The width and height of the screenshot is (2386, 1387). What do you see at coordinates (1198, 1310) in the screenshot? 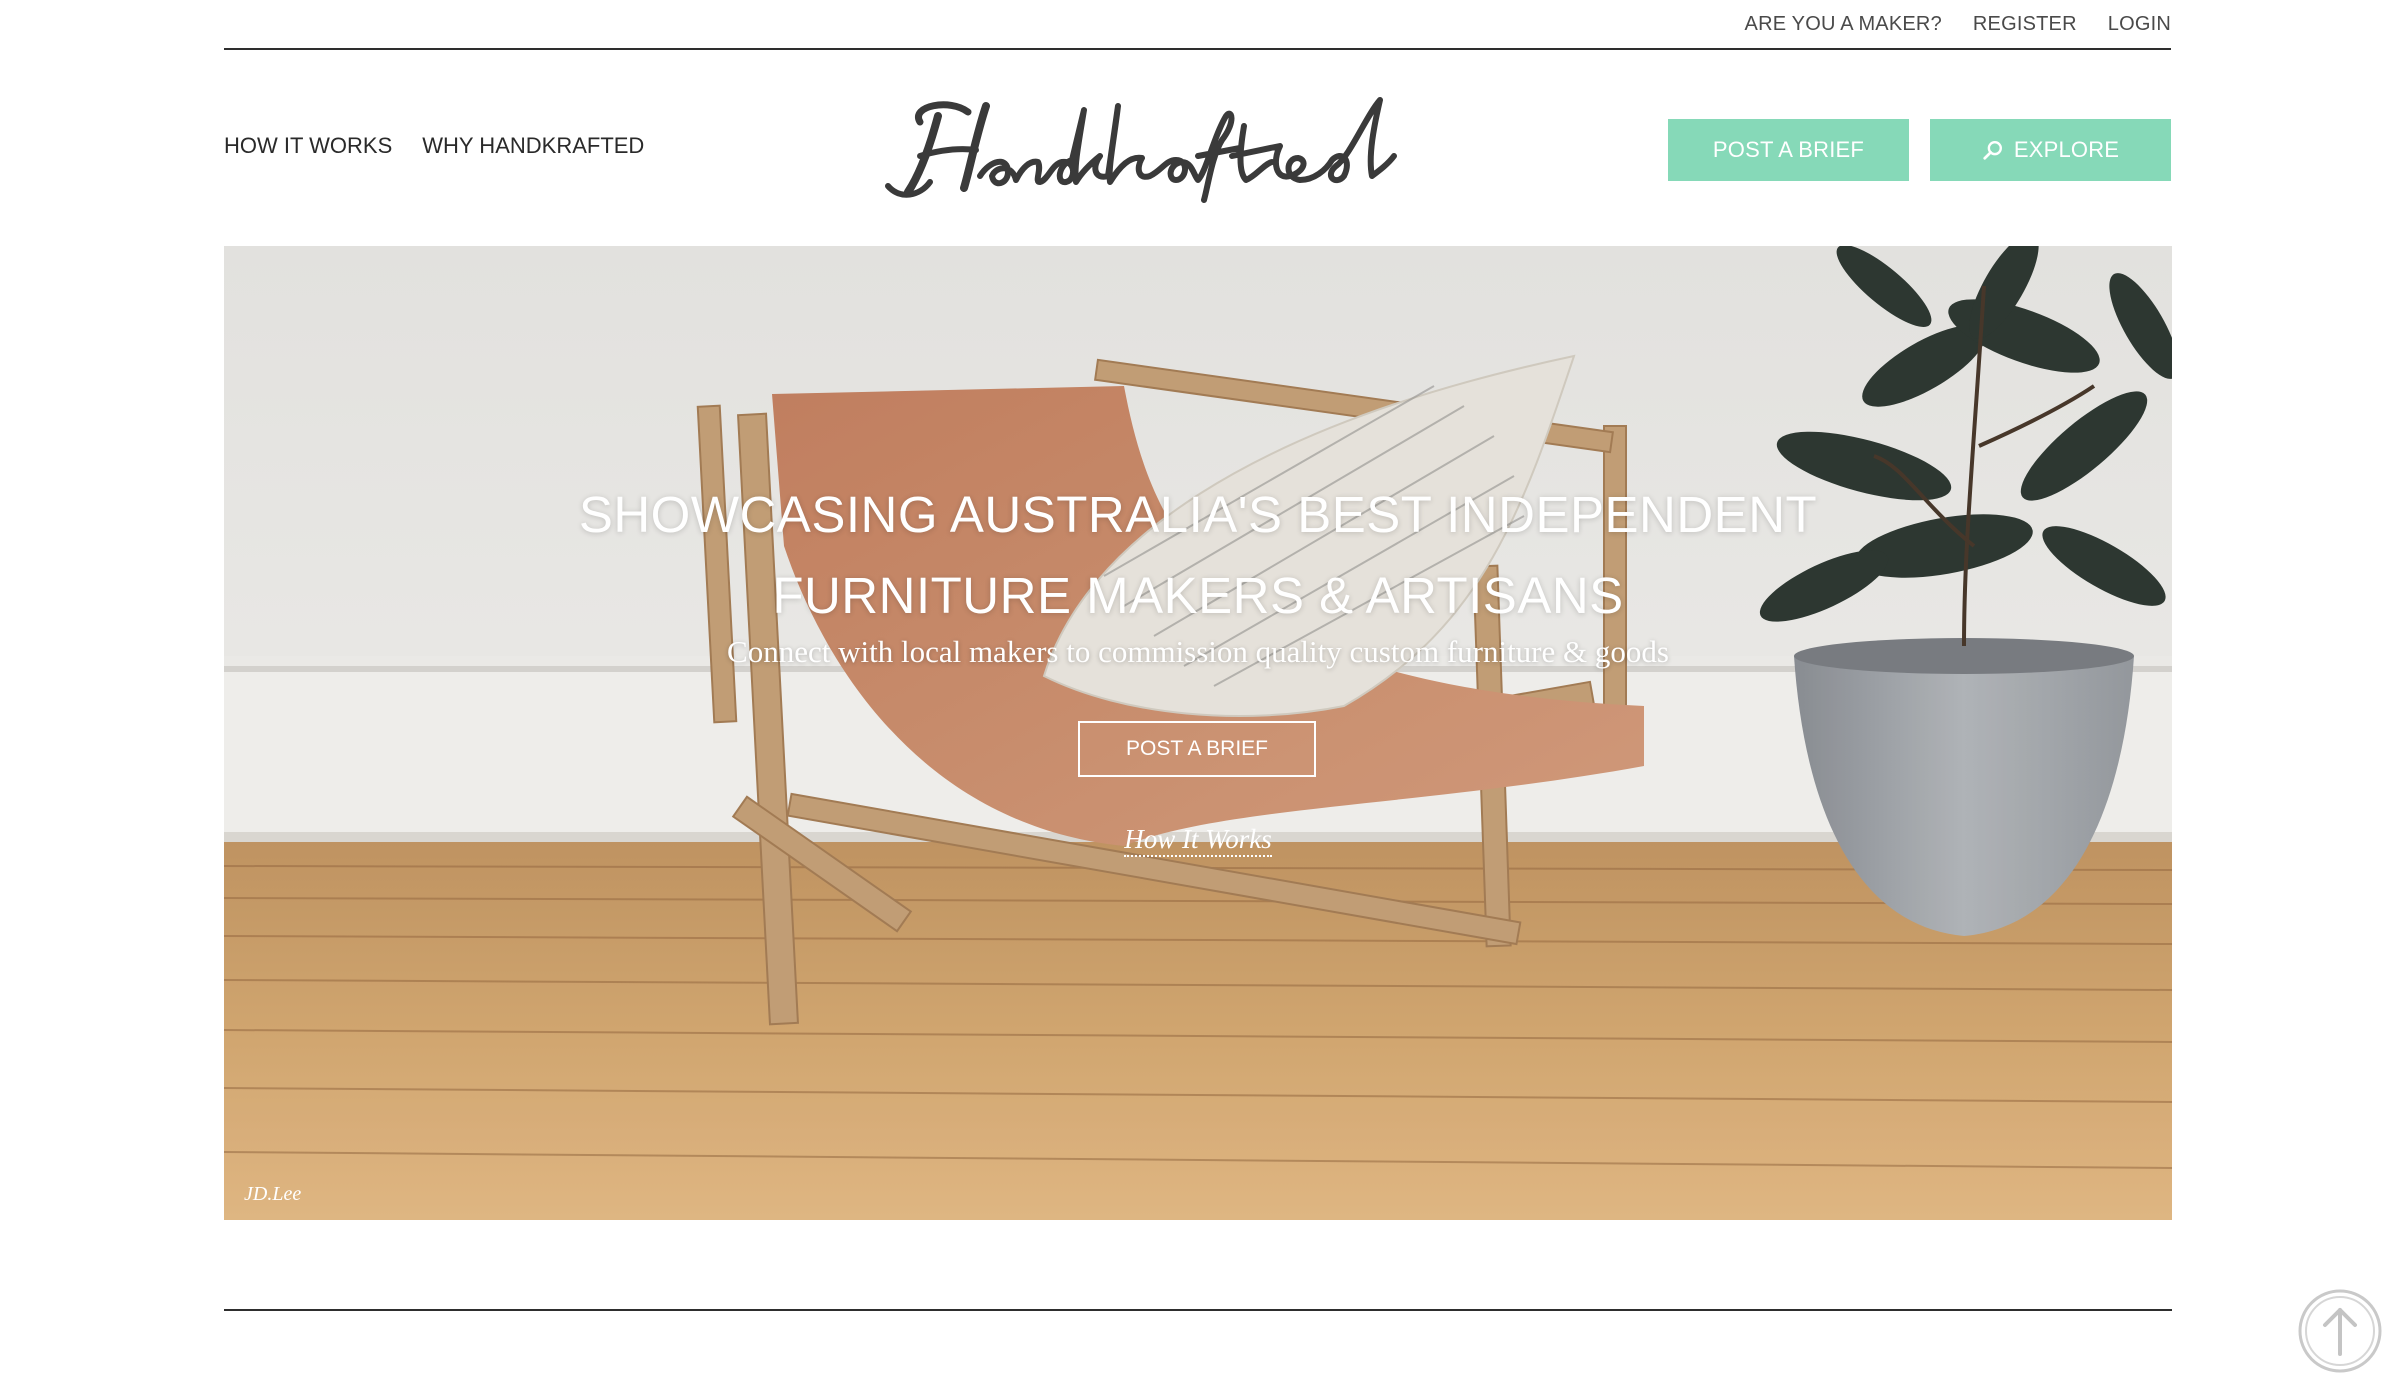
I see `section-divider` at bounding box center [1198, 1310].